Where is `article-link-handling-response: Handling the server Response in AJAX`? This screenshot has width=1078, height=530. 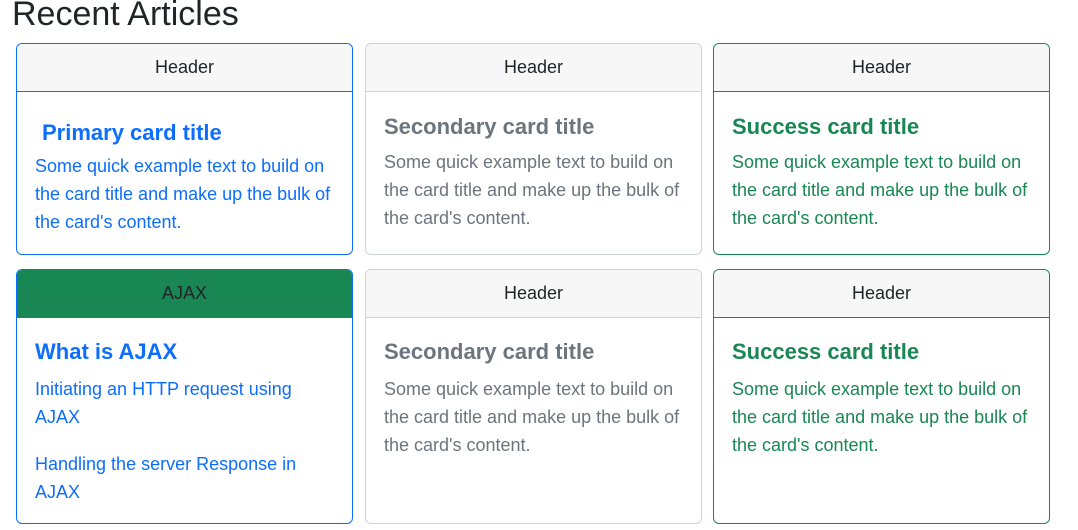 article-link-handling-response: Handling the server Response in AJAX is located at coordinates (184, 478).